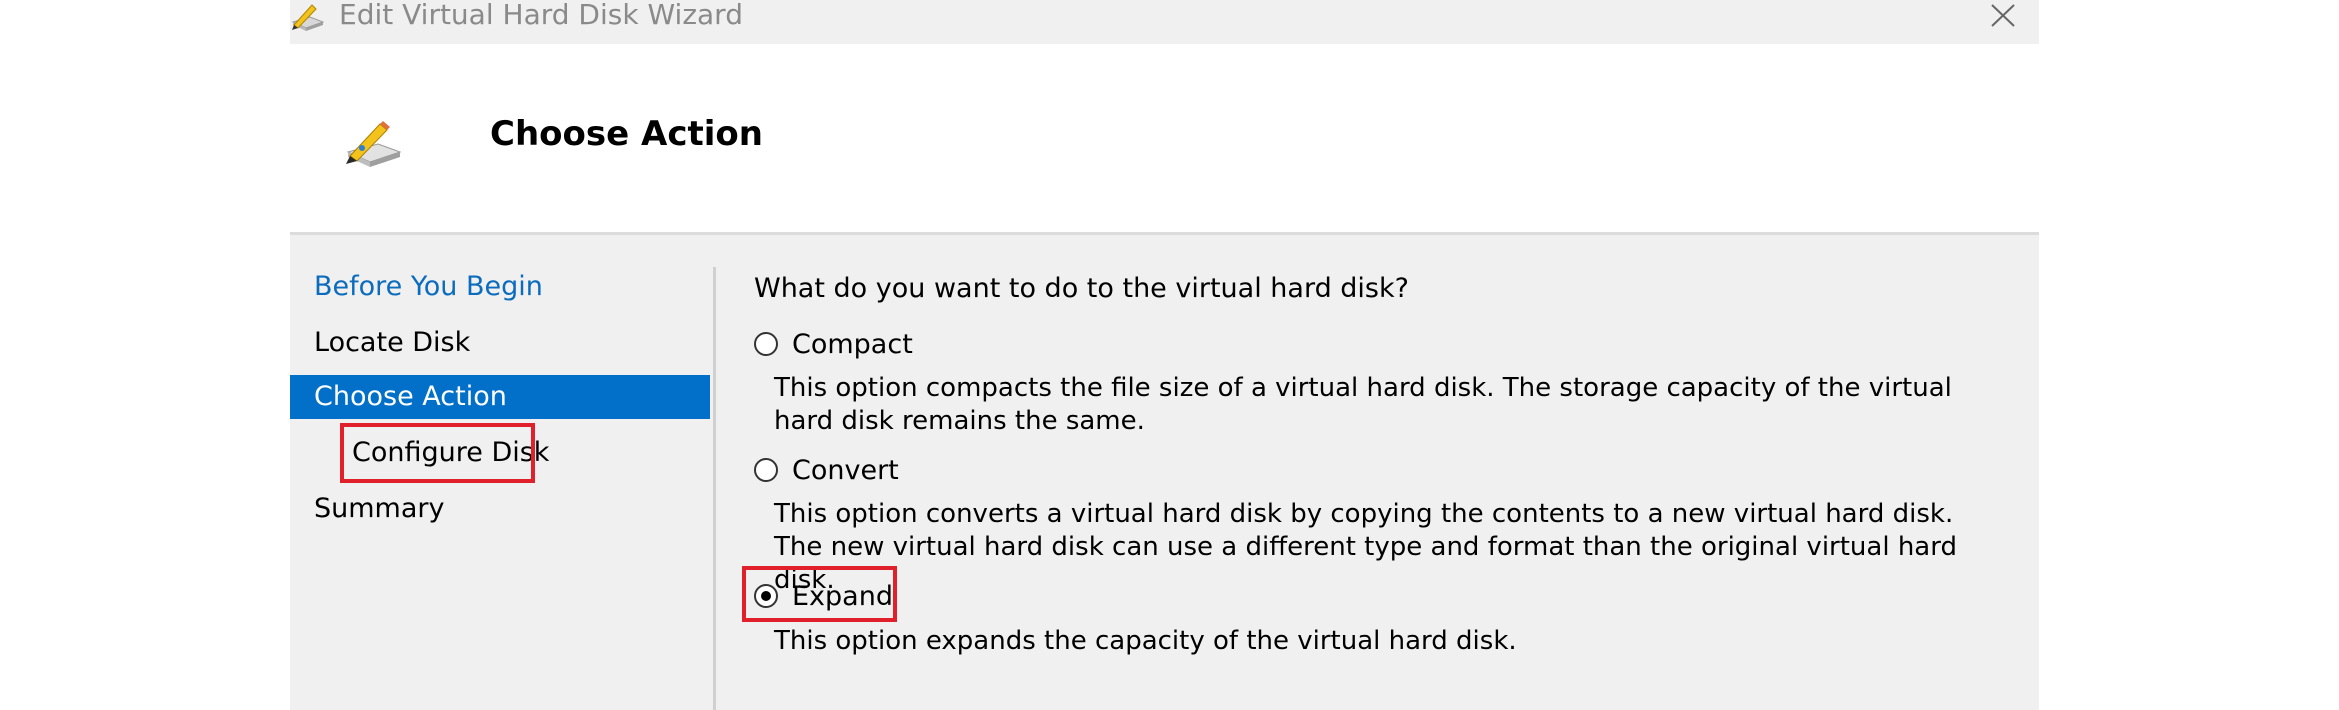 Image resolution: width=2339 pixels, height=710 pixels. Describe the element at coordinates (845, 471) in the screenshot. I see `convert-label: Convert` at that location.